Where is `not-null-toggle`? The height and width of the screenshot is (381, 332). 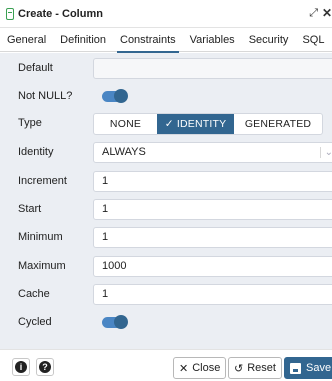
not-null-toggle is located at coordinates (115, 96).